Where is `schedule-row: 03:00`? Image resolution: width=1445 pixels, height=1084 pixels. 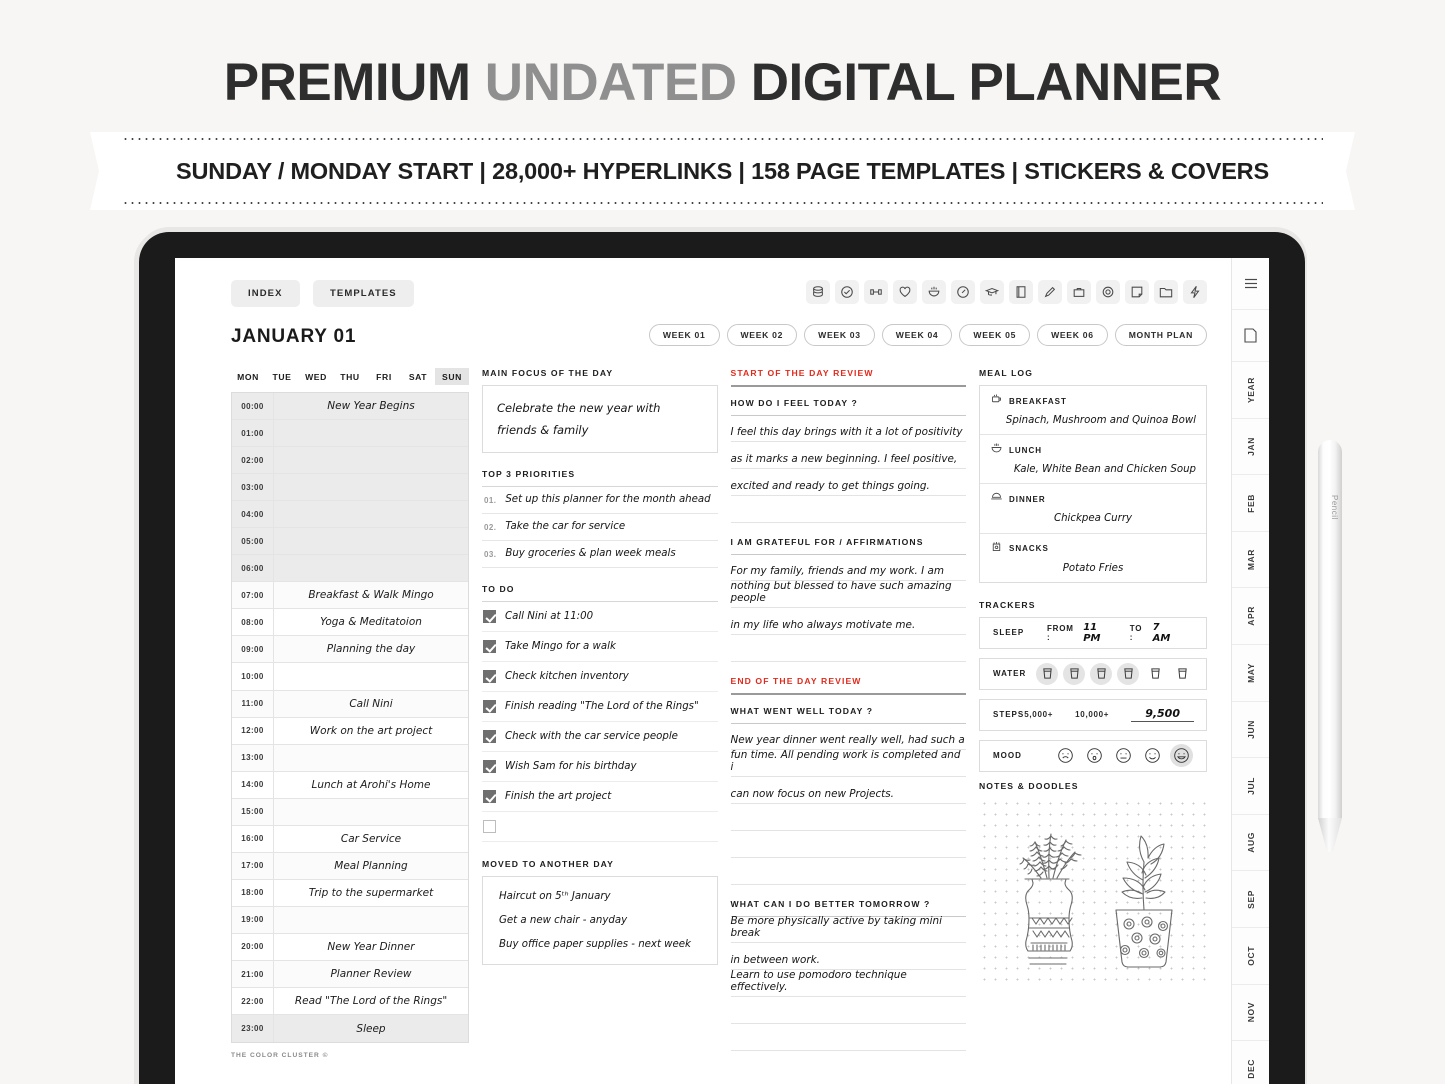 schedule-row: 03:00 is located at coordinates (350, 488).